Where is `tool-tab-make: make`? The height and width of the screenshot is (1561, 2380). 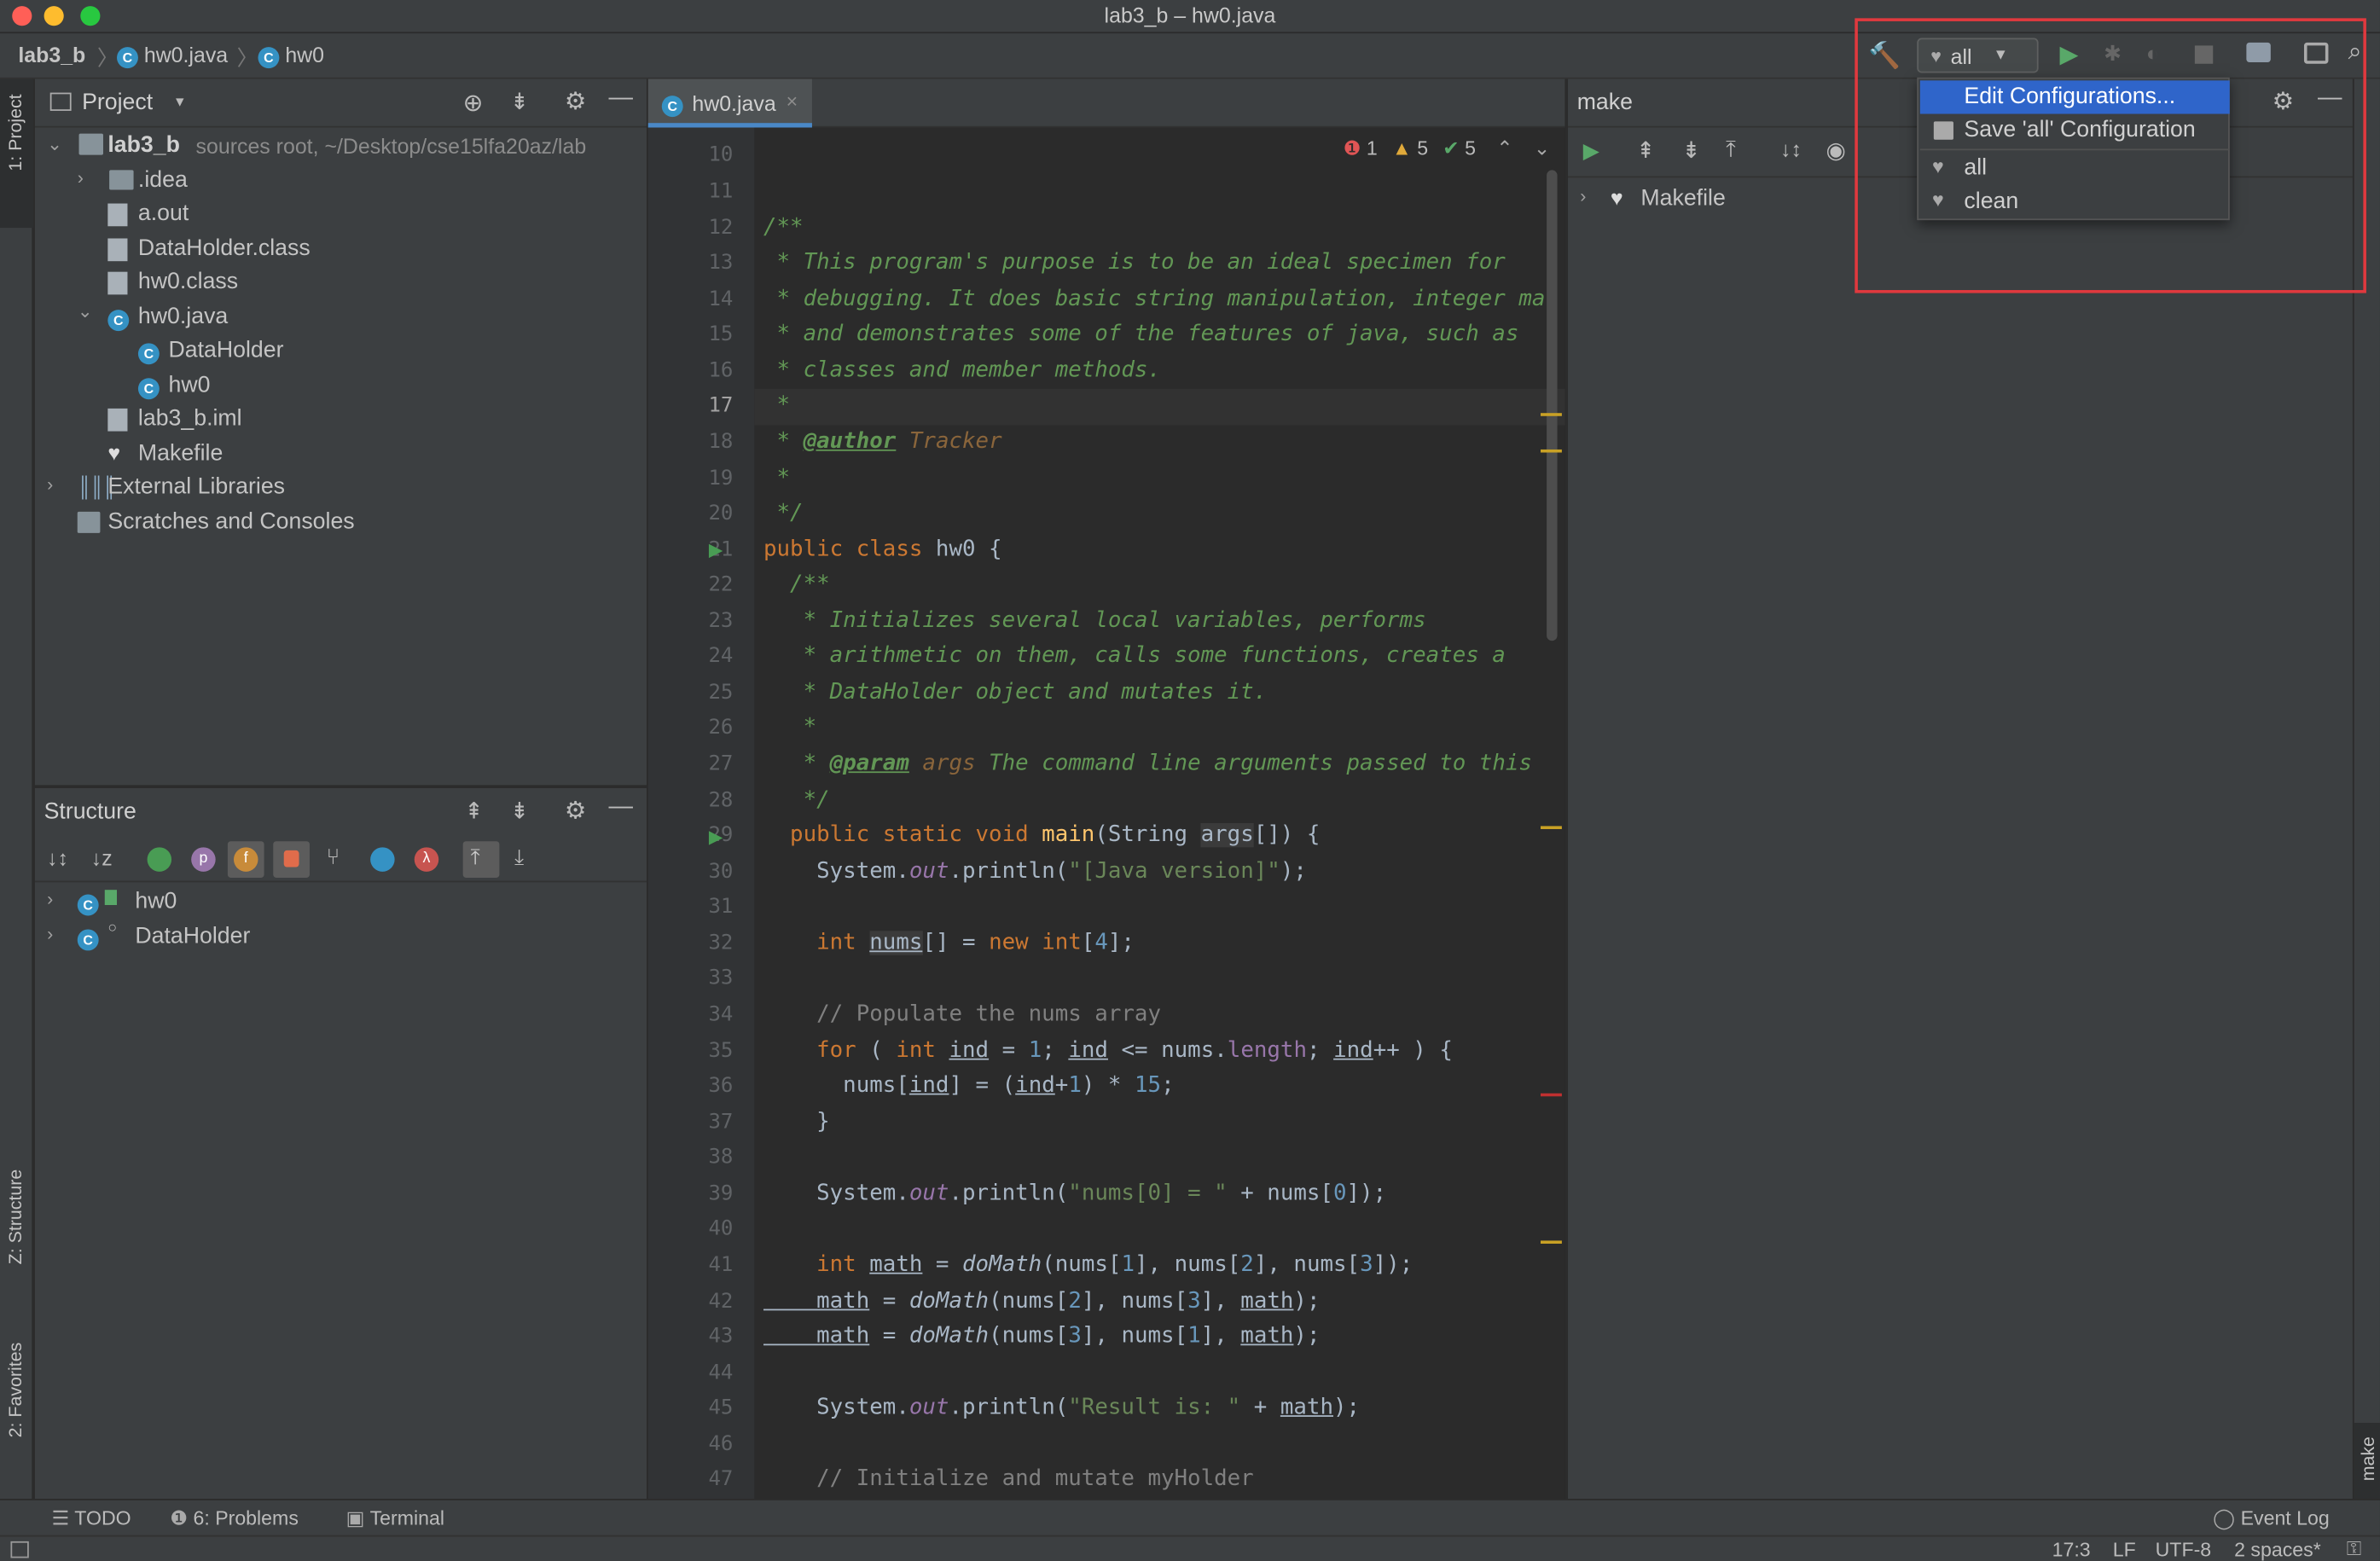 tool-tab-make: make is located at coordinates (2367, 1458).